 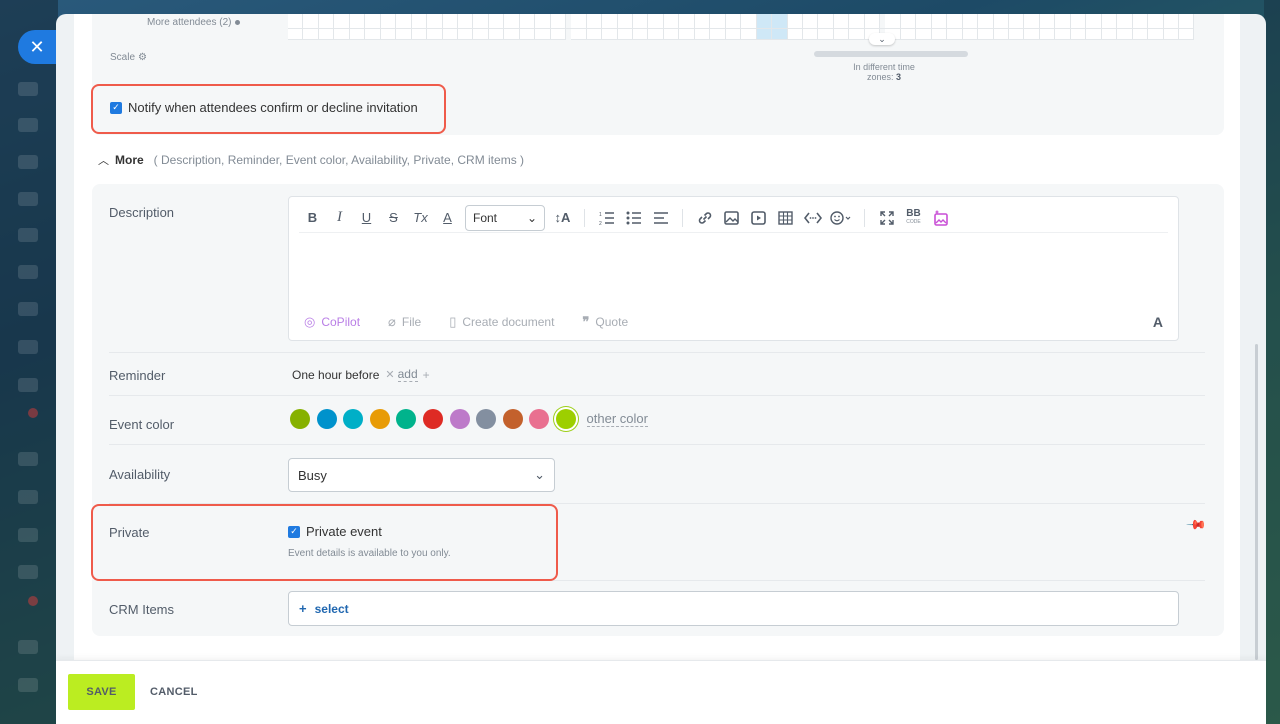 I want to click on code-icon, so click(x=812, y=218).